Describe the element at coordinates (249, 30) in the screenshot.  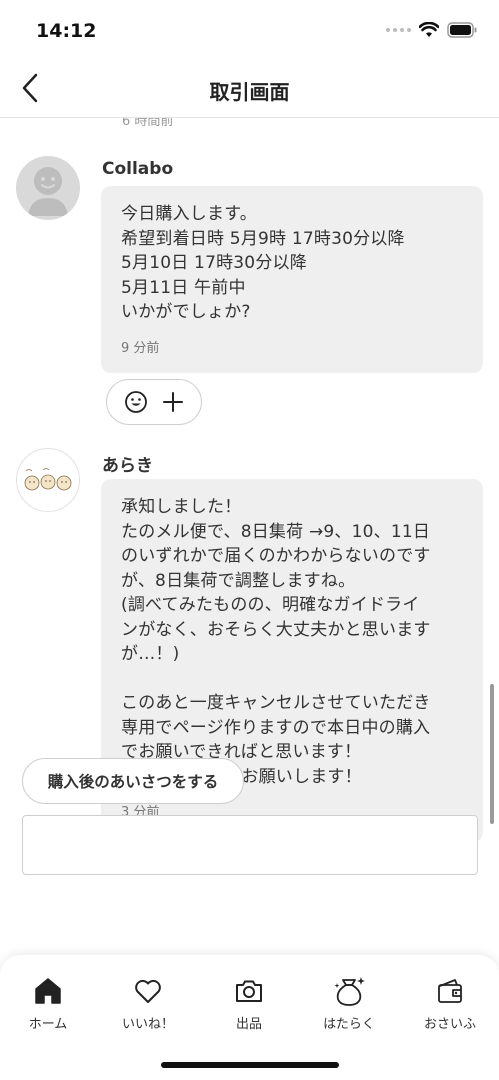
I see `status-bar: 14:12` at that location.